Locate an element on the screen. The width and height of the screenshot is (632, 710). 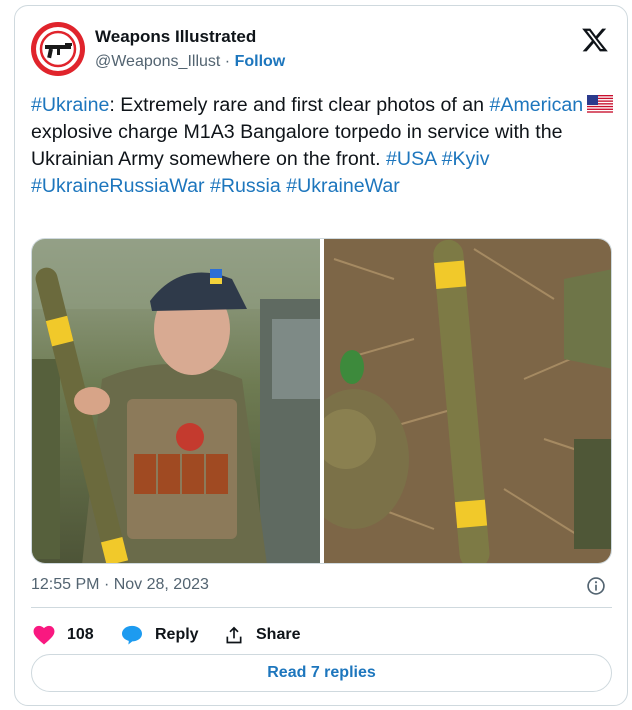
share-button: Share is located at coordinates (262, 635).